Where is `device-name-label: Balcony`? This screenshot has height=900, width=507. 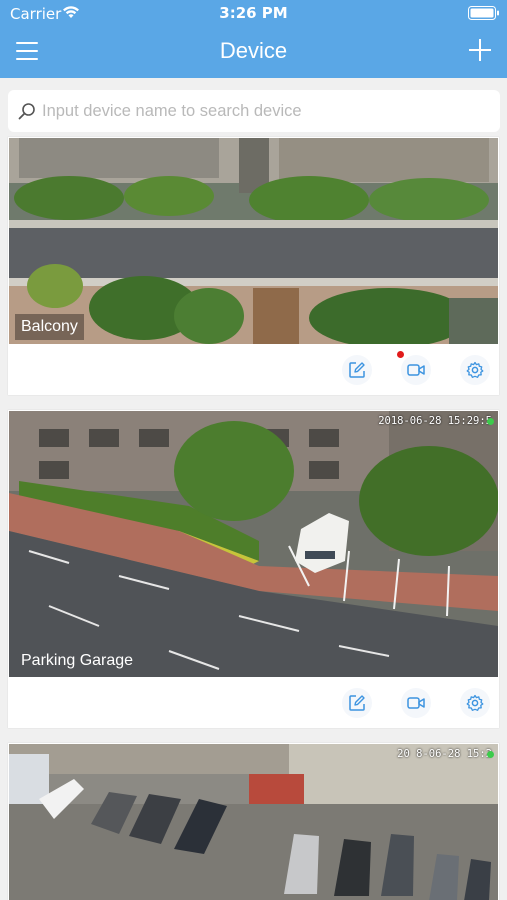
device-name-label: Balcony is located at coordinates (49, 327).